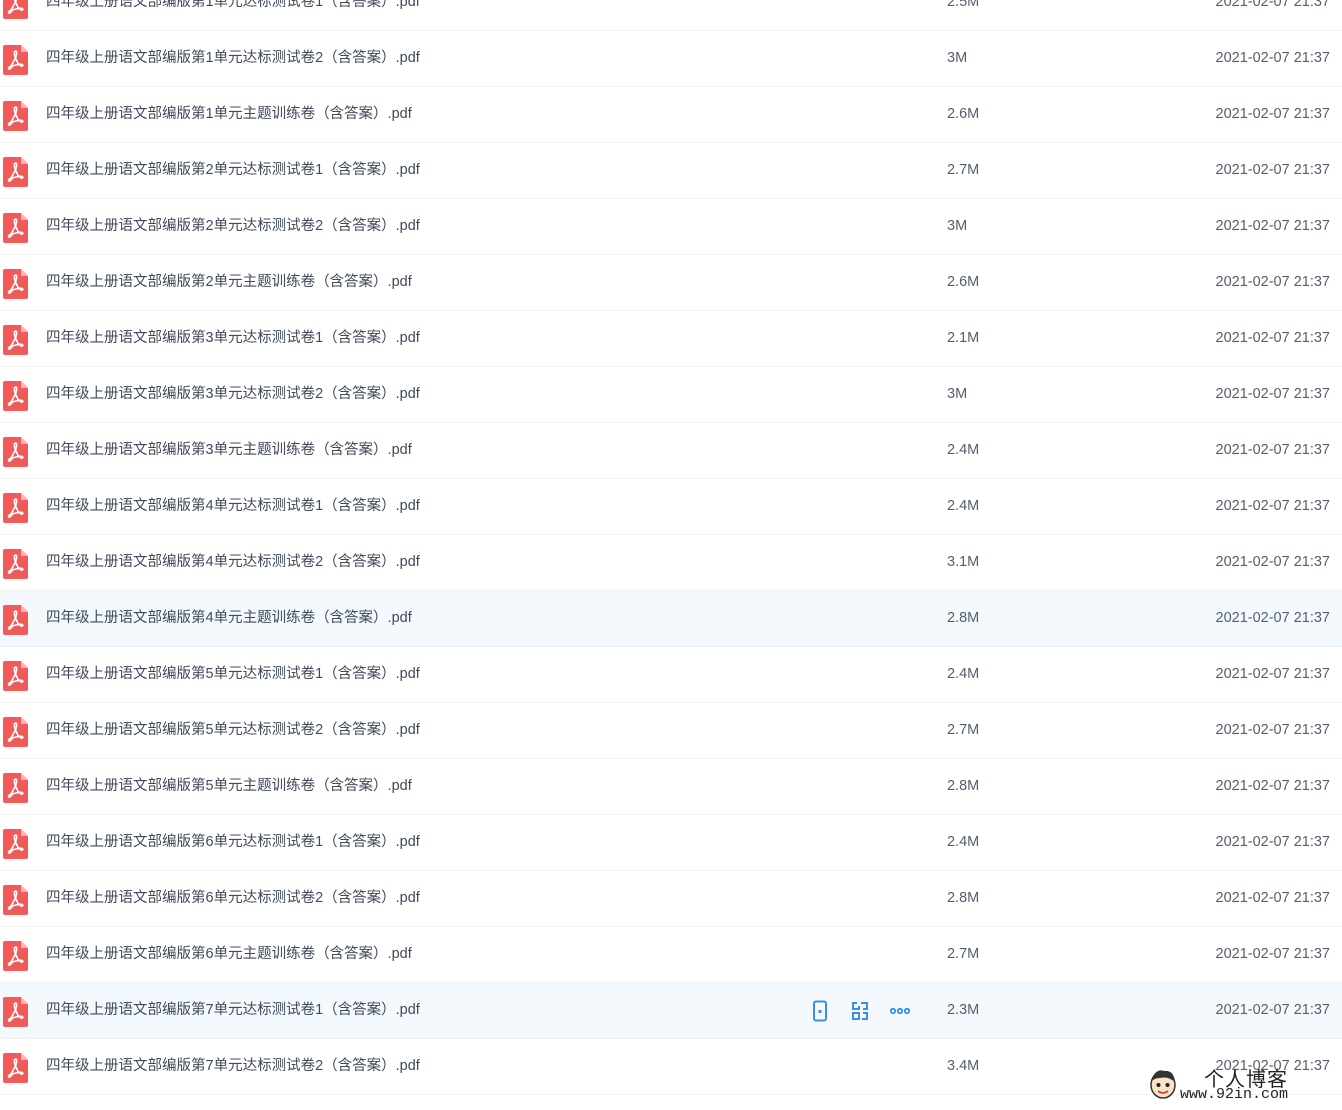 The height and width of the screenshot is (1110, 1342). I want to click on file-name: 四年级上册语文部编版第2单元达标测试卷2（含答案）.pdf, so click(233, 226).